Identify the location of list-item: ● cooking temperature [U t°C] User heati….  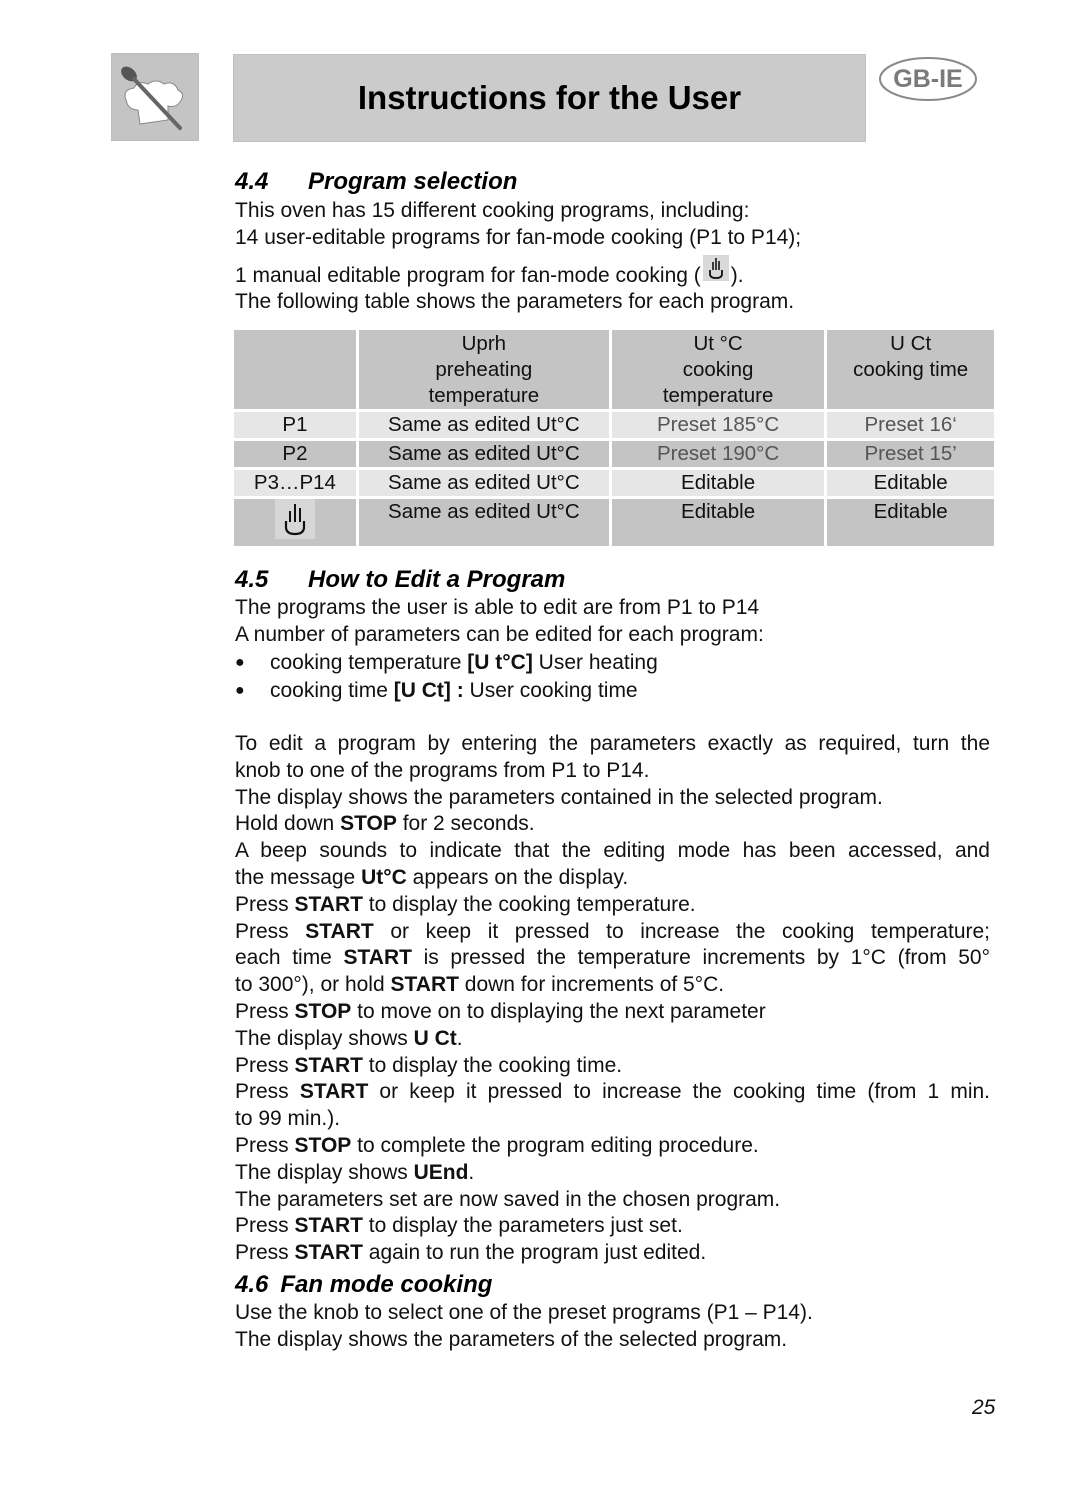
(446, 663).